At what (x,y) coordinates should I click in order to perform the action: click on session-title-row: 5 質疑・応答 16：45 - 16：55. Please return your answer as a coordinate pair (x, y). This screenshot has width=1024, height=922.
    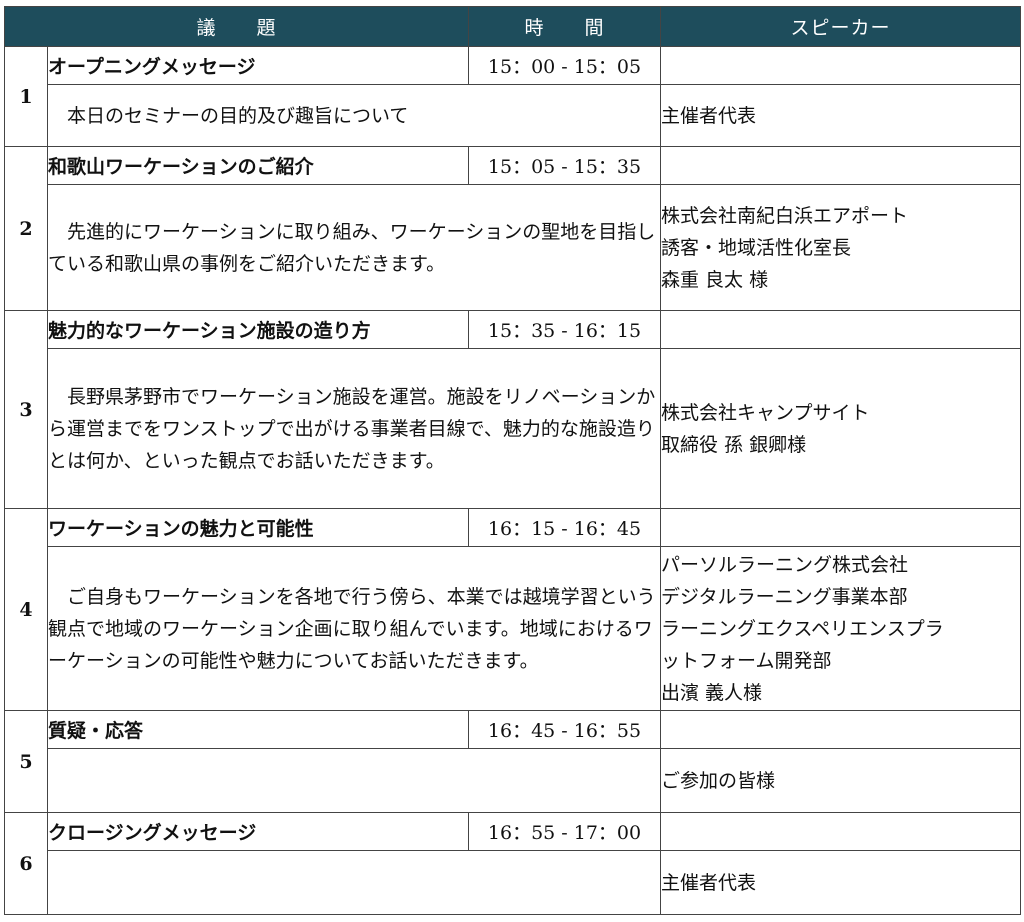
    Looking at the image, I should click on (513, 761).